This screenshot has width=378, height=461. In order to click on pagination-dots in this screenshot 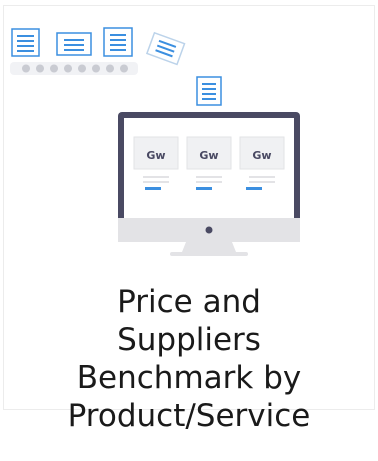, I will do `click(74, 68)`.